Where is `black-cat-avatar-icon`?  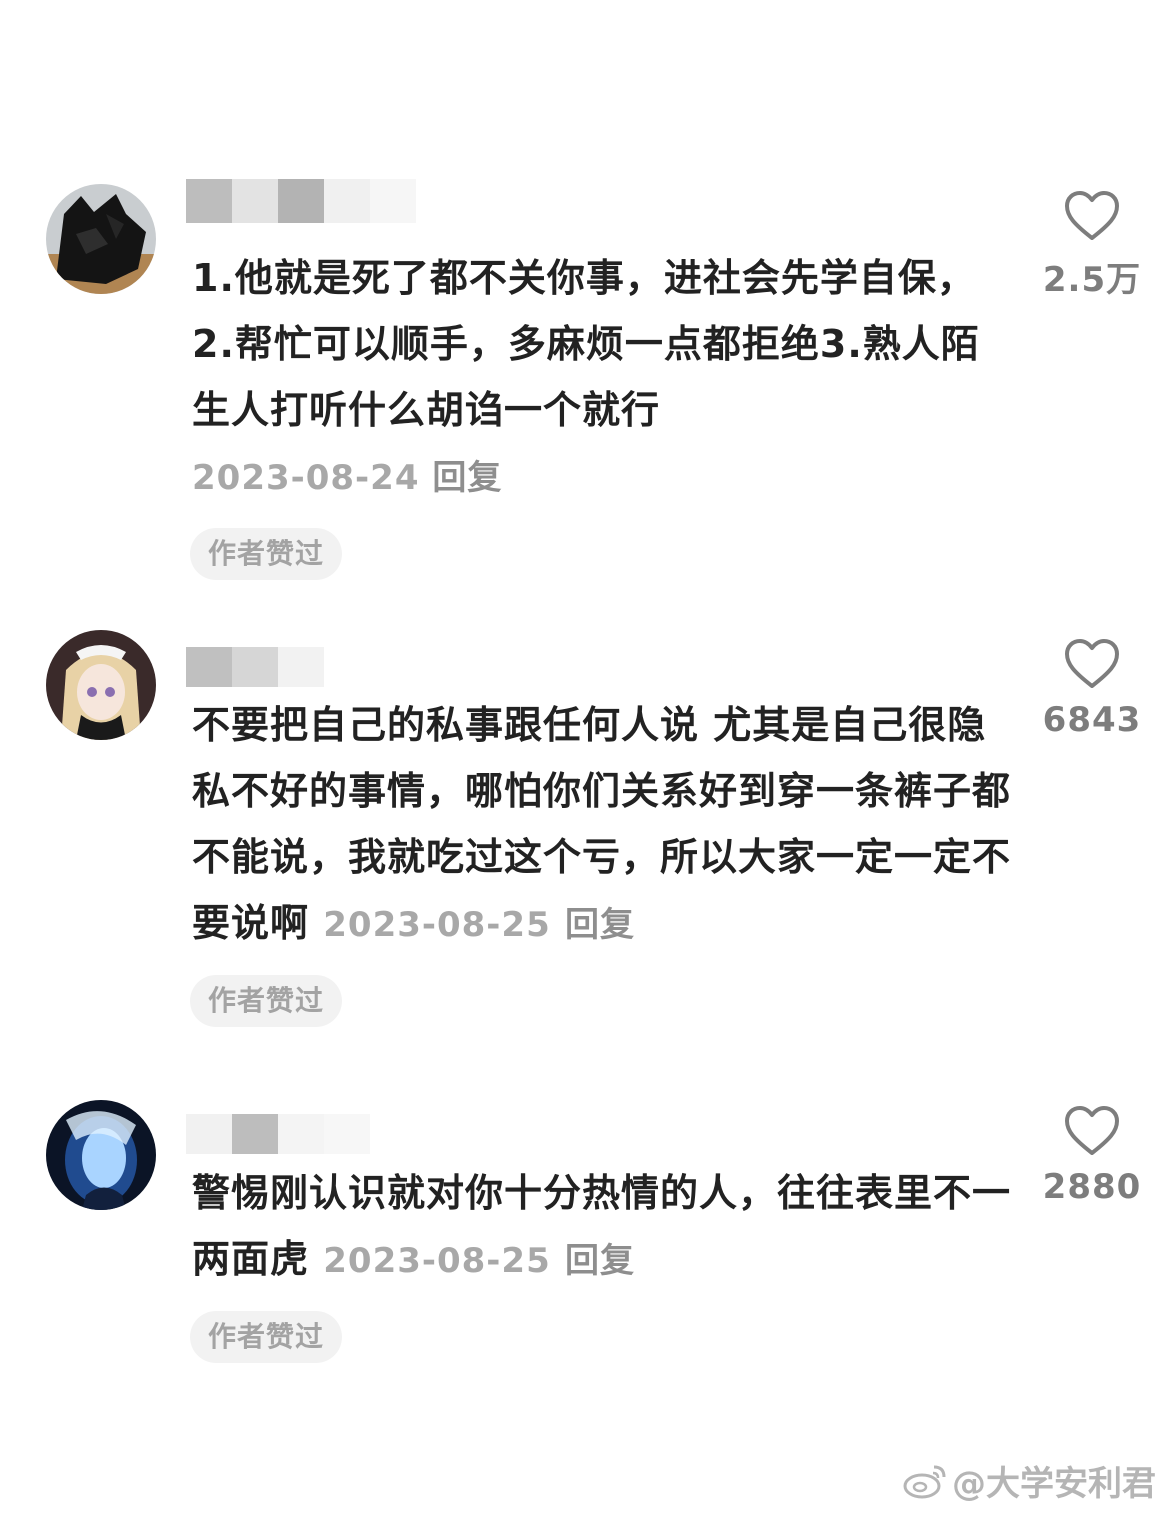 black-cat-avatar-icon is located at coordinates (101, 239).